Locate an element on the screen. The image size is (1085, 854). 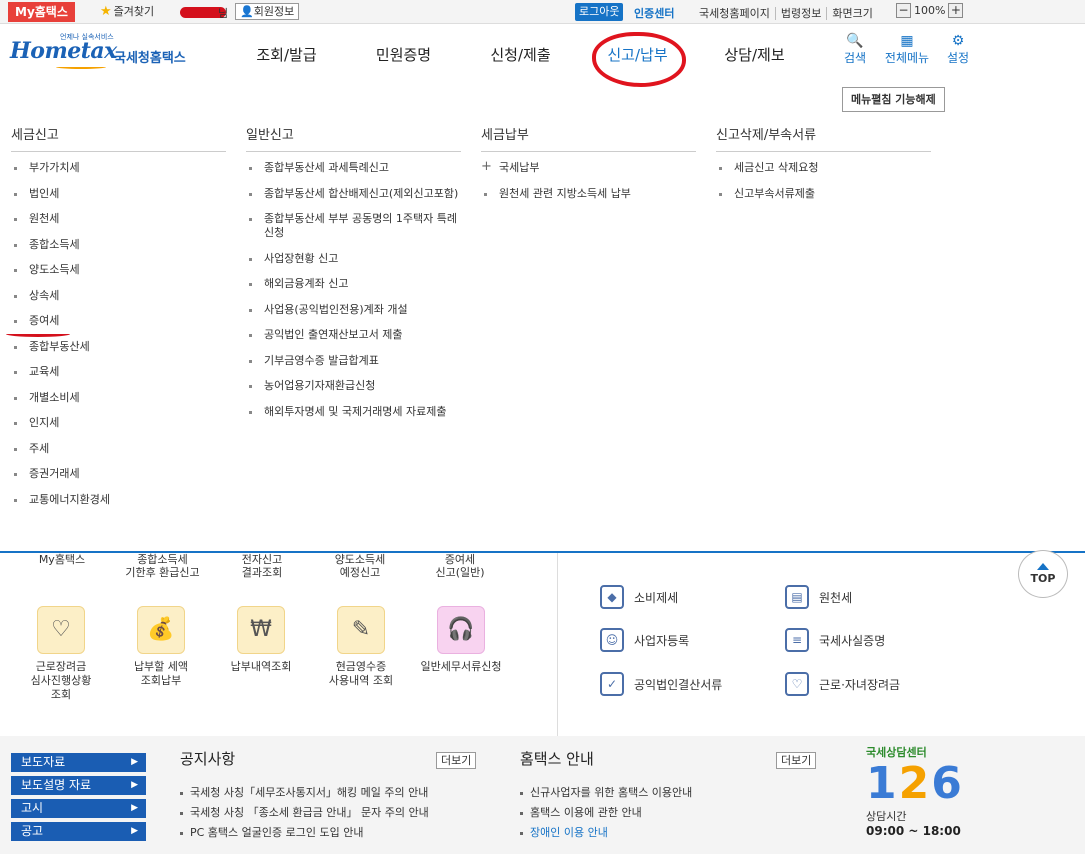
link-withholding-tax: ▤ 원천세 is located at coordinates (818, 597).